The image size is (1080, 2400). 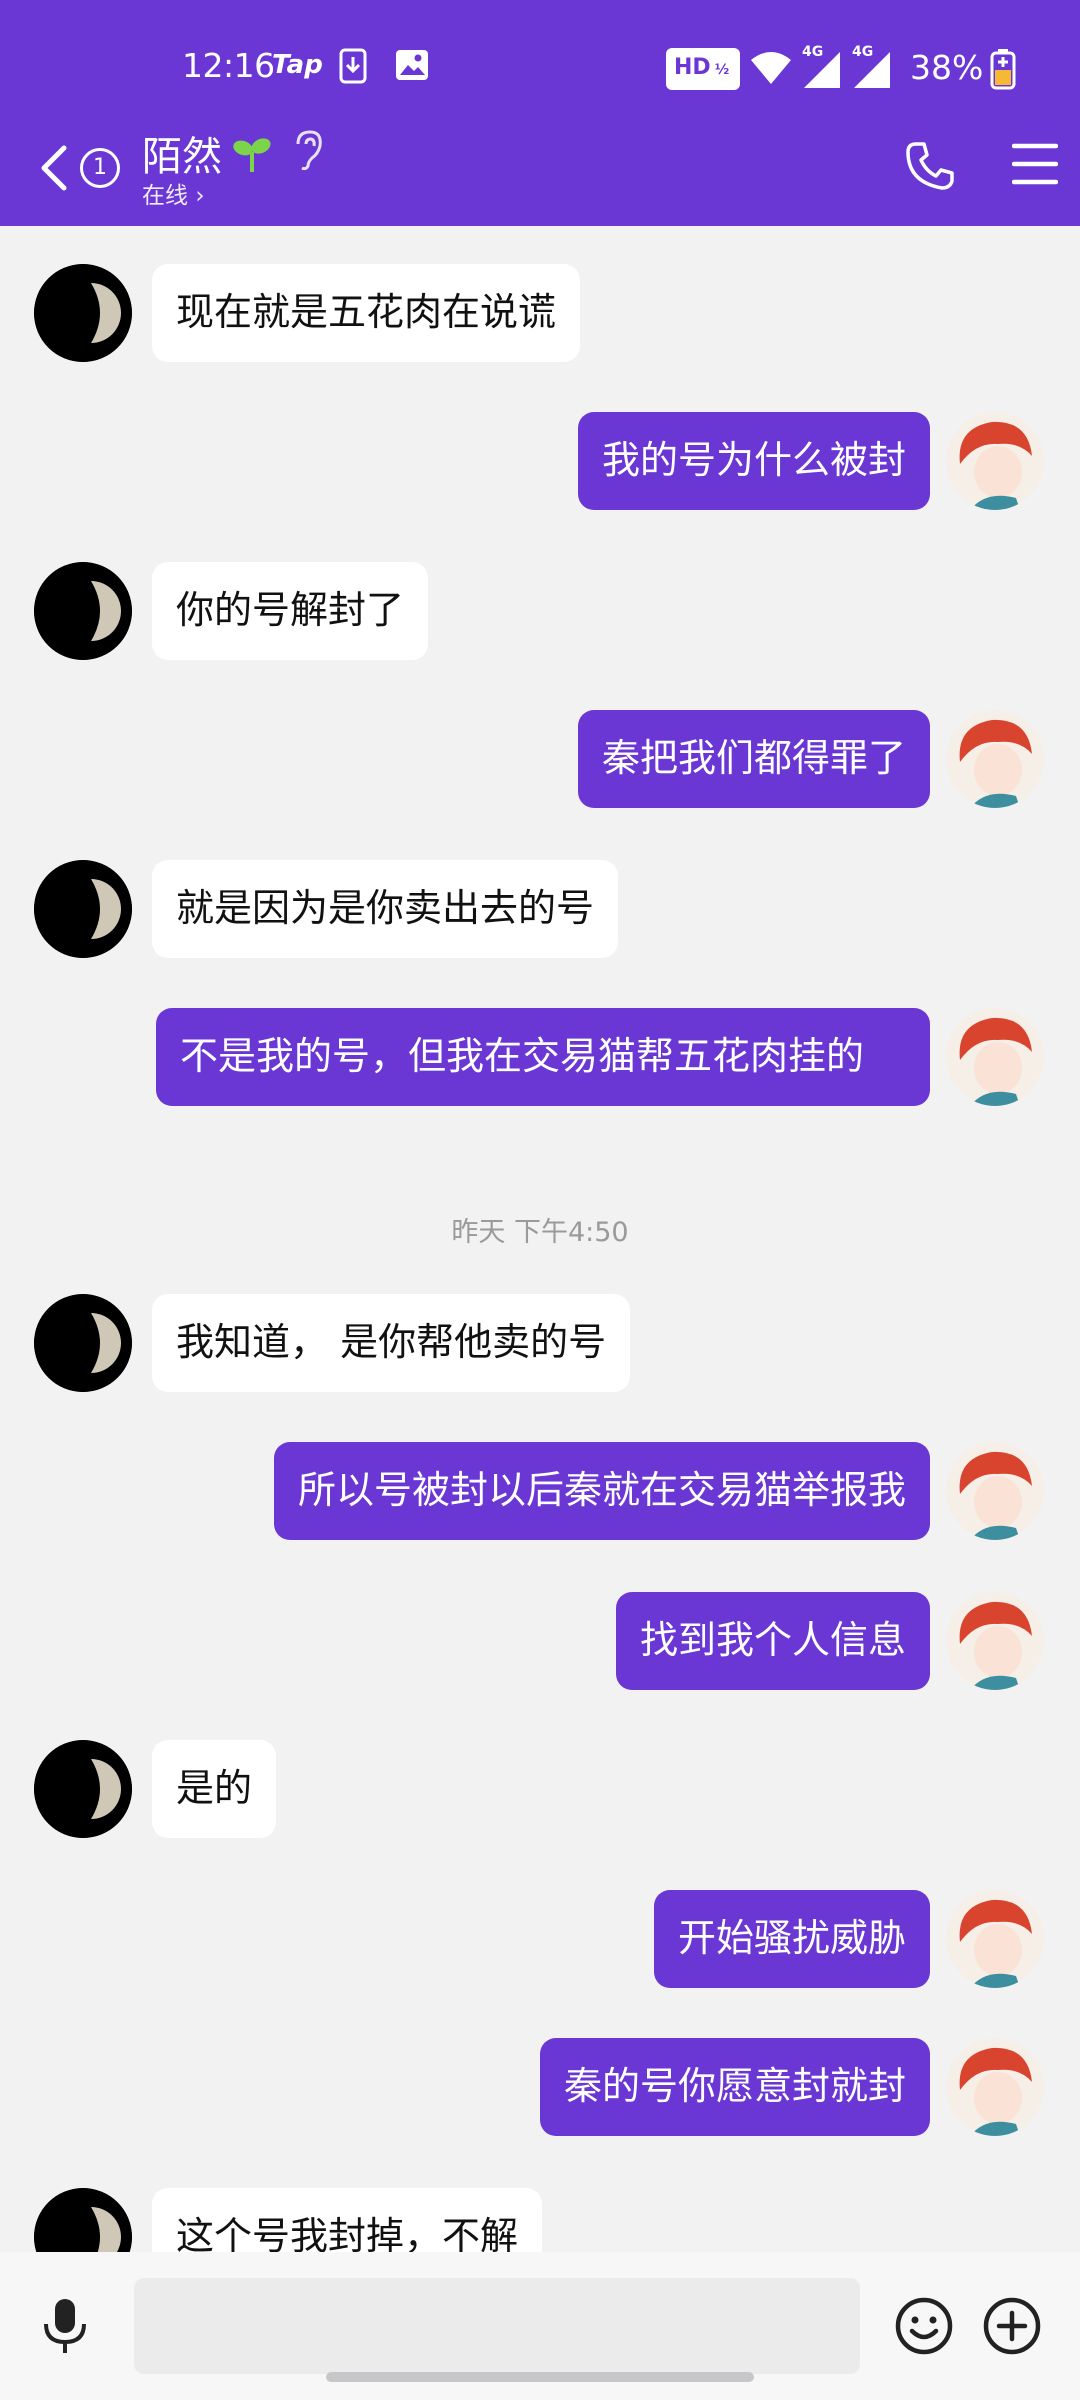 What do you see at coordinates (753, 461) in the screenshot?
I see `message-bubble: 我的号为什么被封` at bounding box center [753, 461].